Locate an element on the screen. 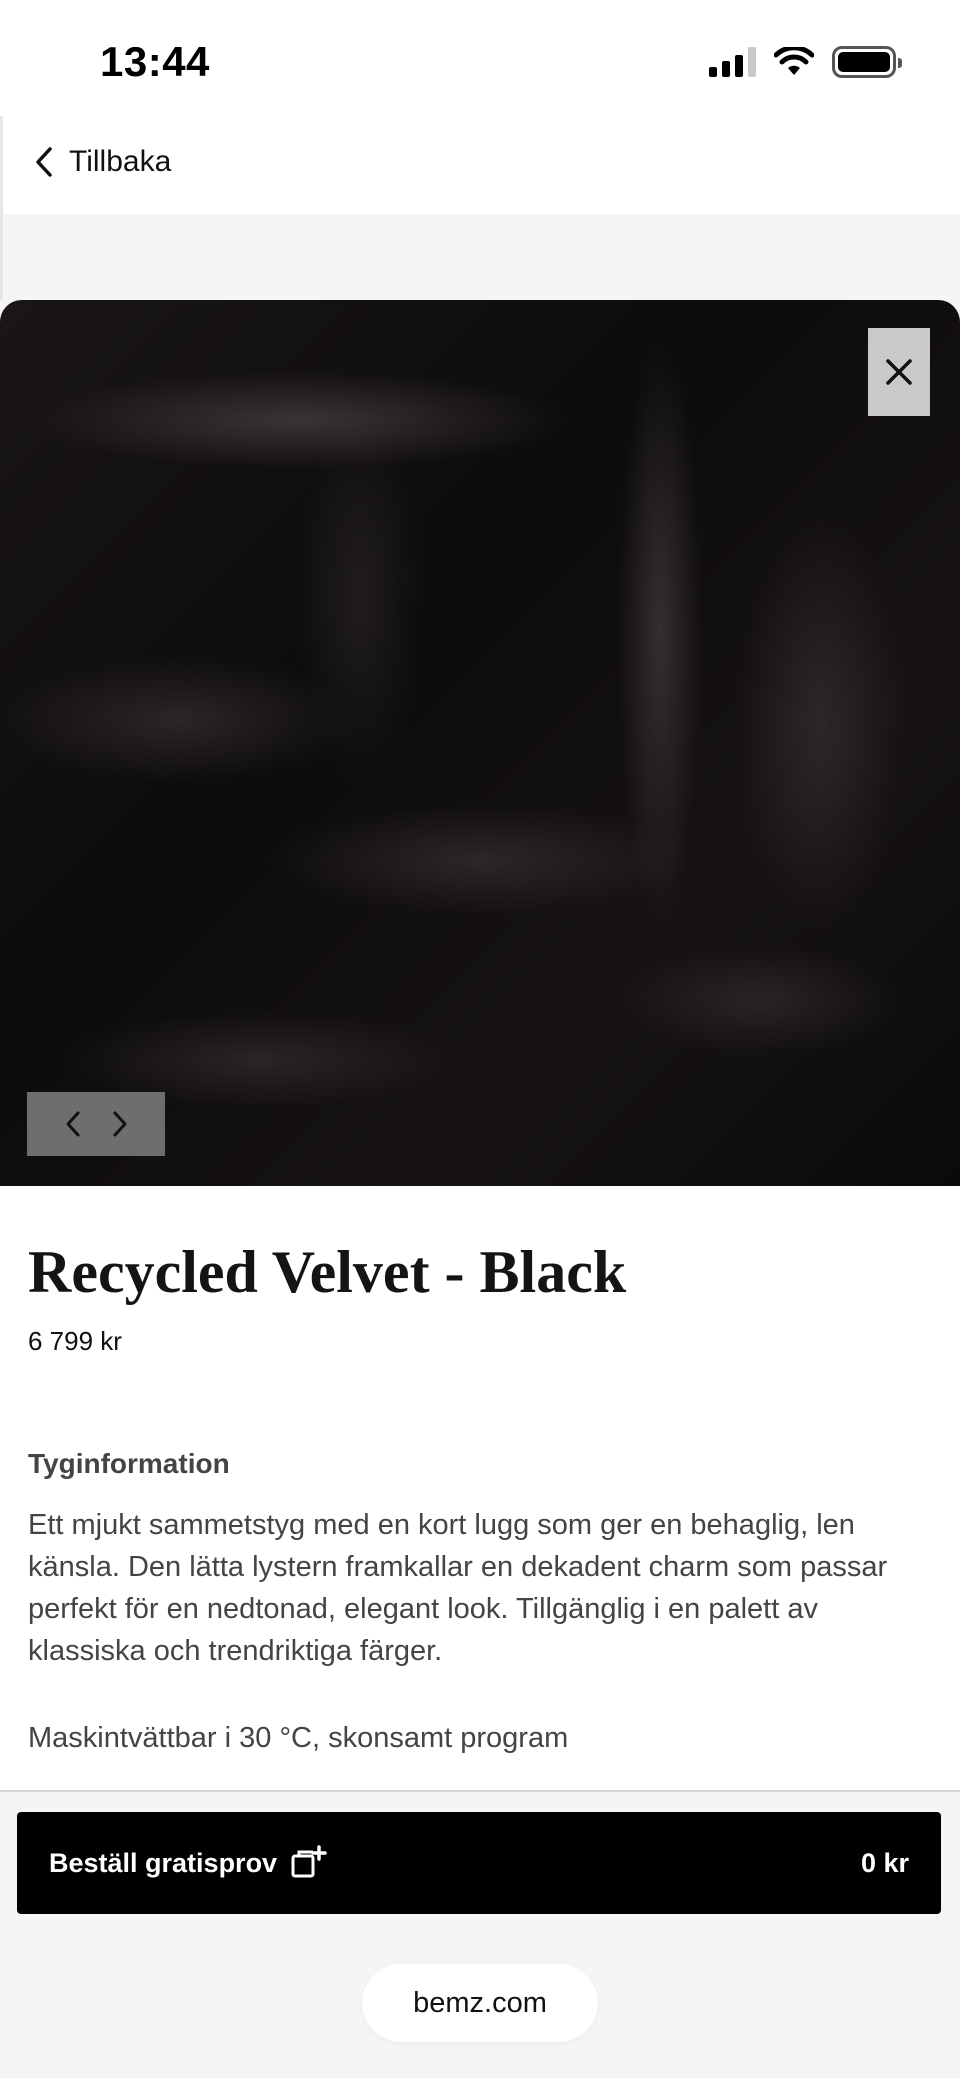  order-price: 0 kr is located at coordinates (884, 1862).